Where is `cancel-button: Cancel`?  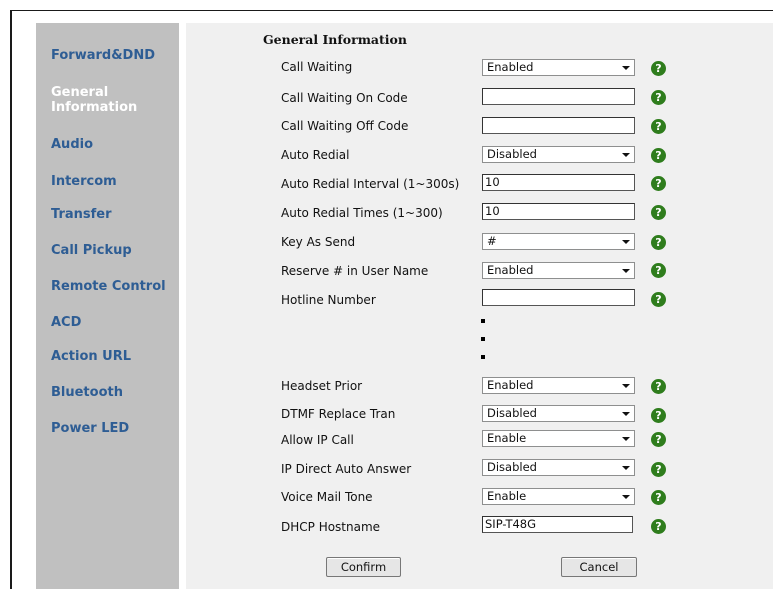
cancel-button: Cancel is located at coordinates (599, 567).